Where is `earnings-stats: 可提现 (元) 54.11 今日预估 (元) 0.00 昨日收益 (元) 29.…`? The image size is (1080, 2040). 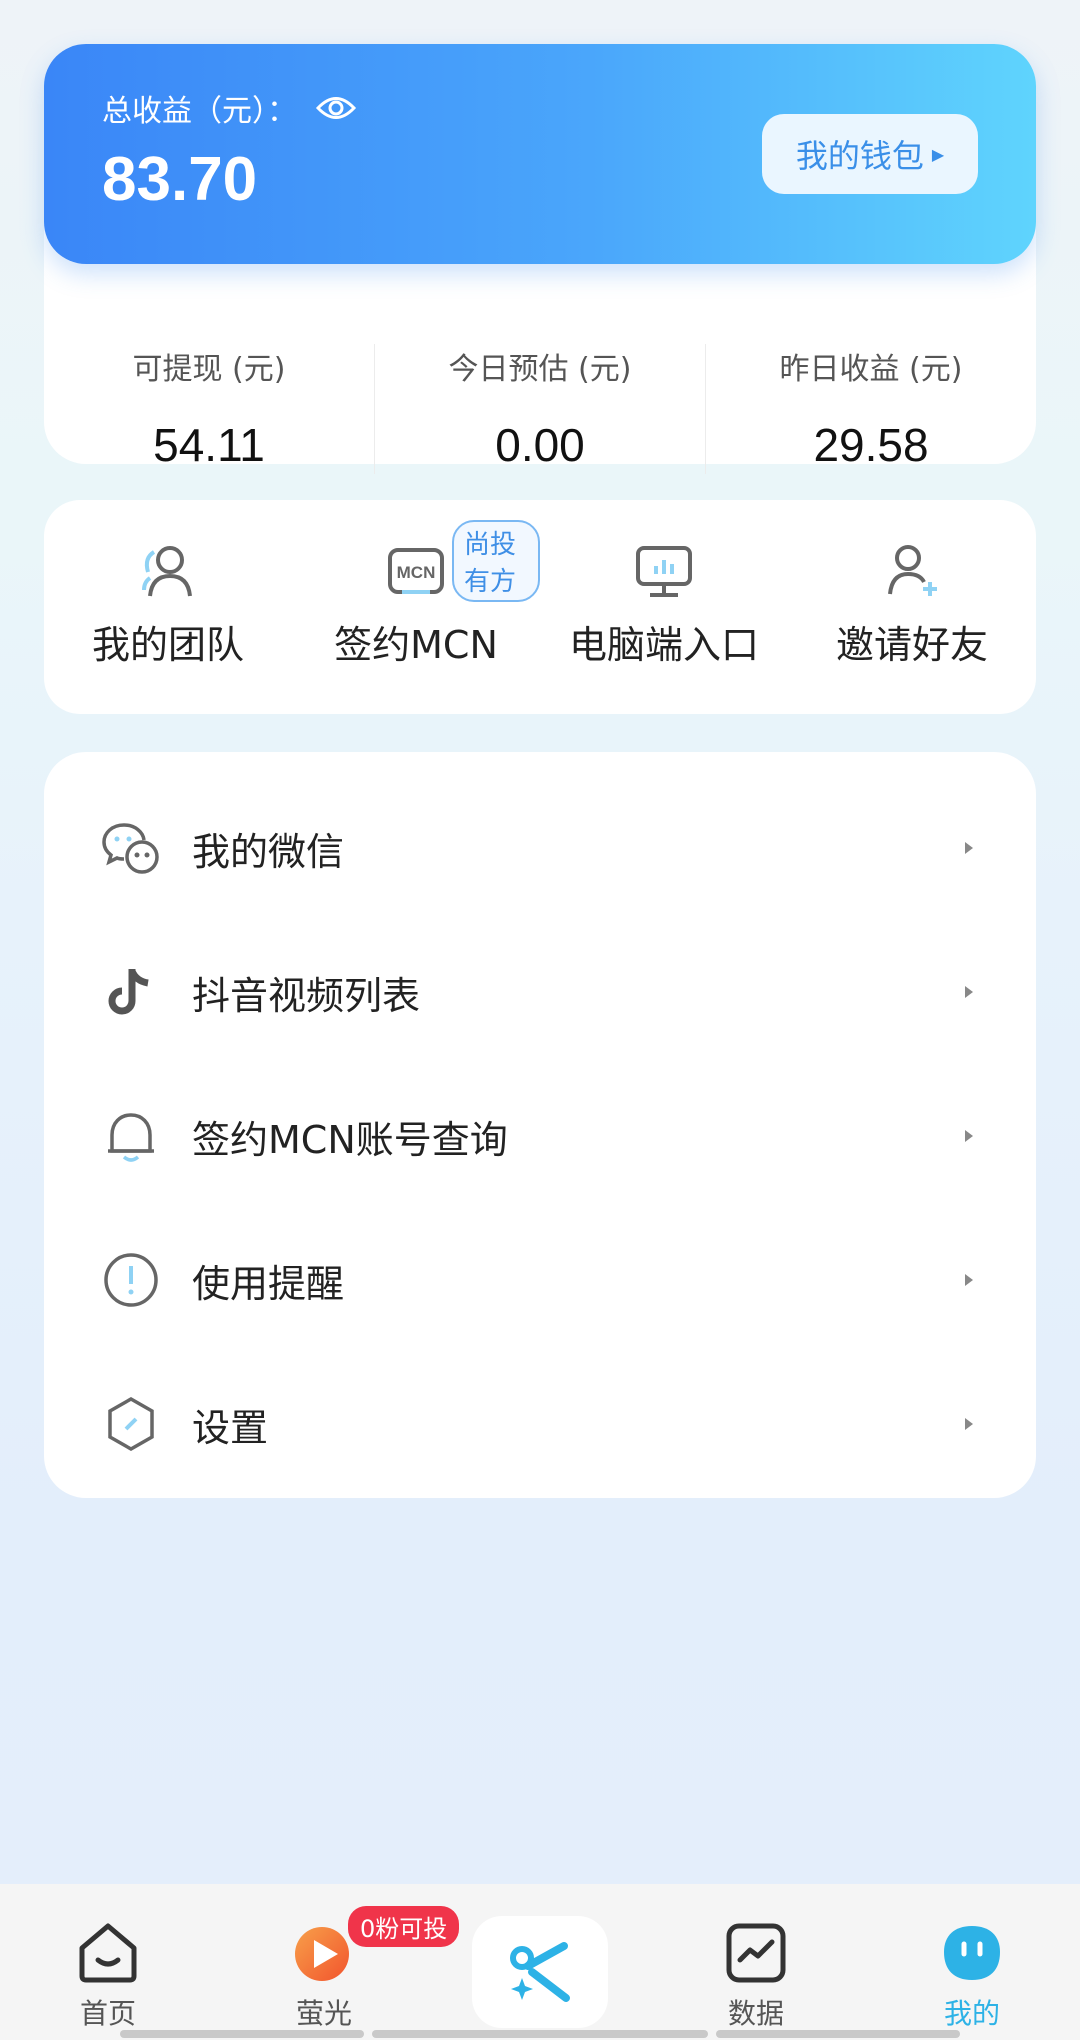 earnings-stats: 可提现 (元) 54.11 今日预估 (元) 0.00 昨日收益 (元) 29.… is located at coordinates (540, 369).